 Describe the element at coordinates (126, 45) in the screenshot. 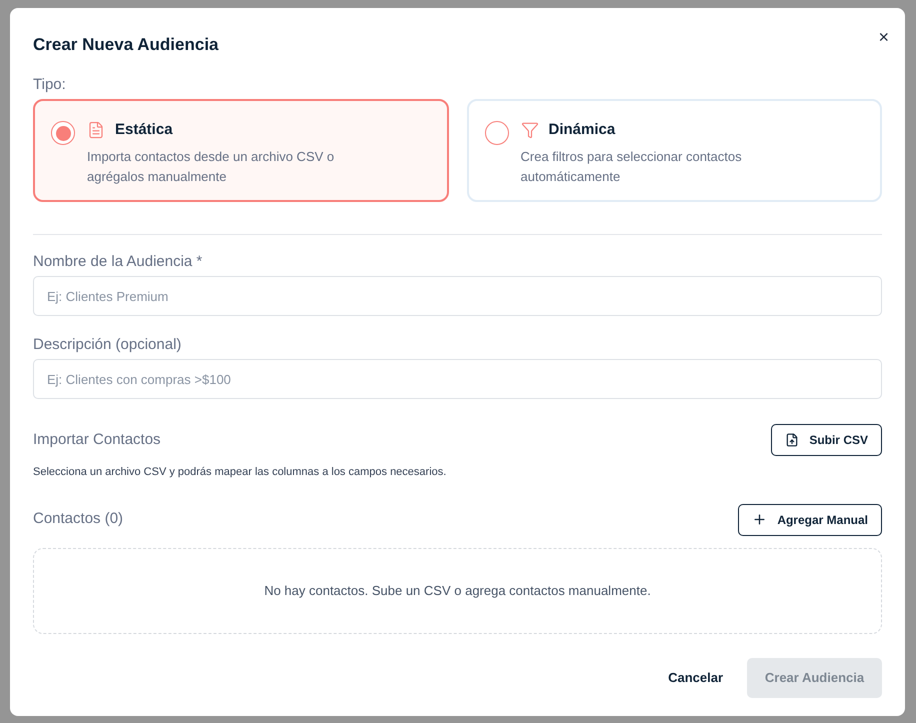

I see `dialog-title: Crear Nueva Audiencia` at that location.